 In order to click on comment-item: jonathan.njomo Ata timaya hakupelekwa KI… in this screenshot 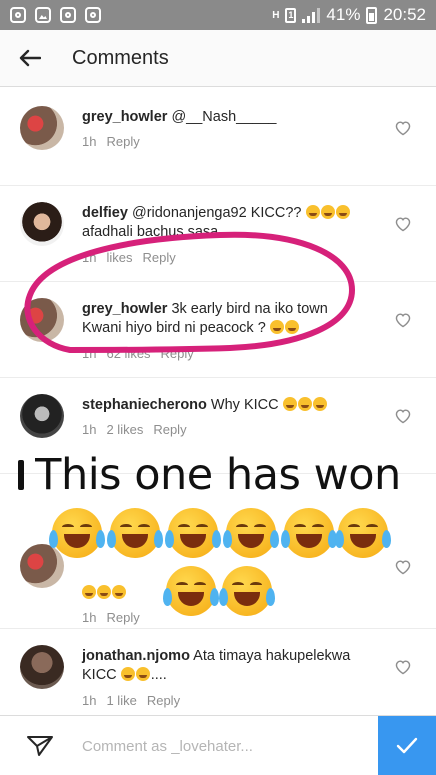, I will do `click(218, 677)`.